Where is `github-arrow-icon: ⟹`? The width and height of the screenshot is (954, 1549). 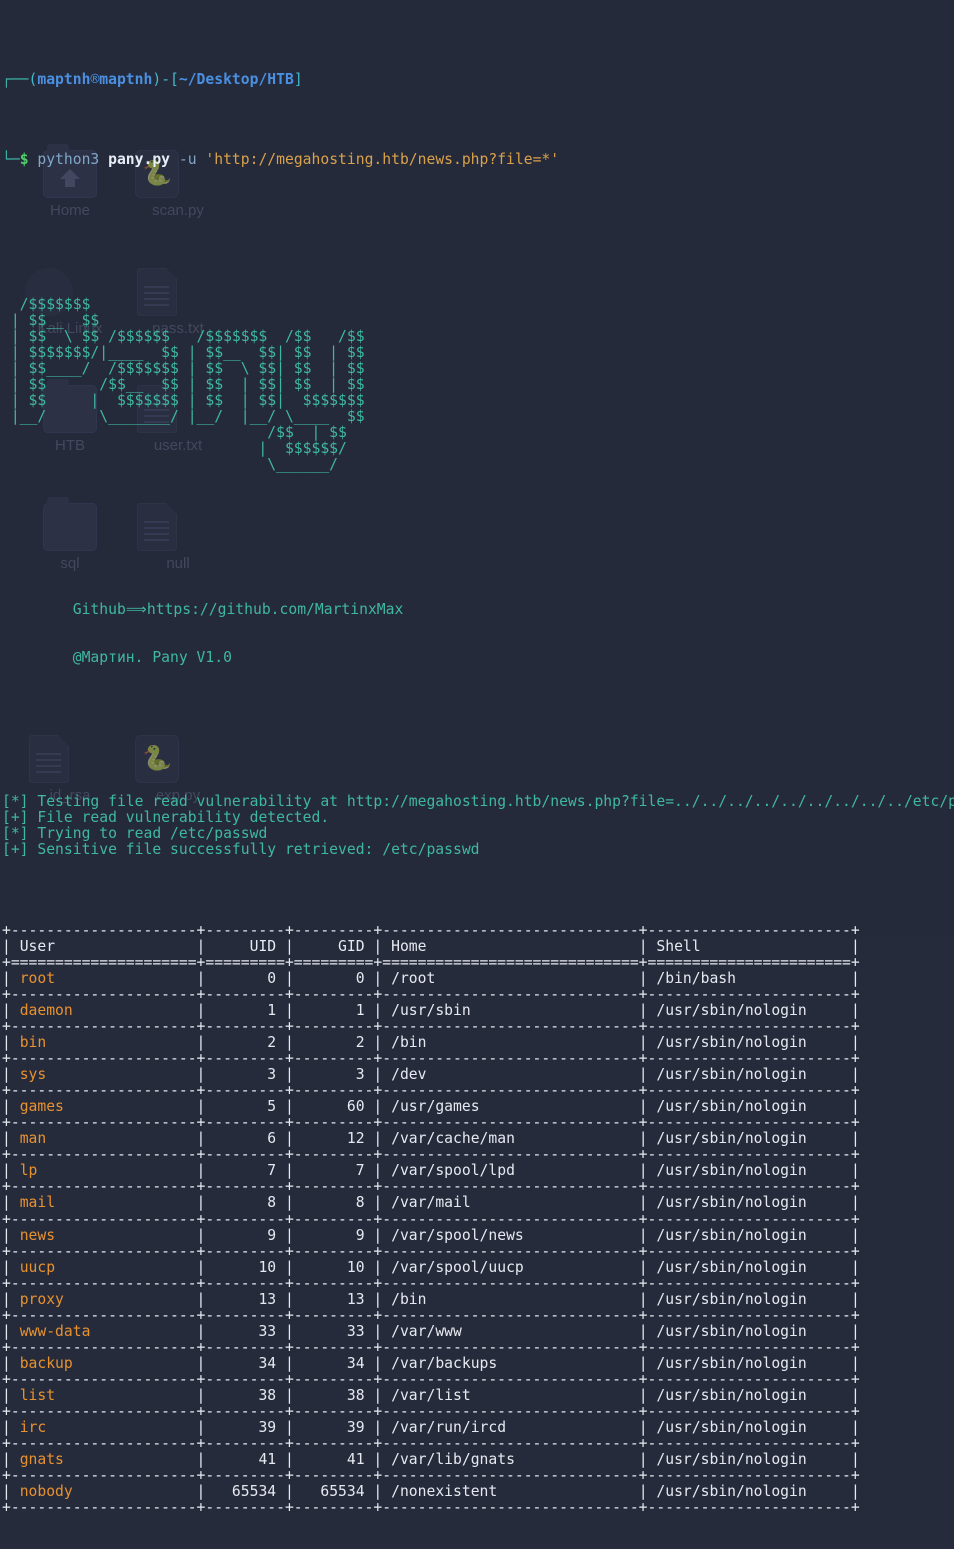
github-arrow-icon: ⟹ is located at coordinates (136, 609).